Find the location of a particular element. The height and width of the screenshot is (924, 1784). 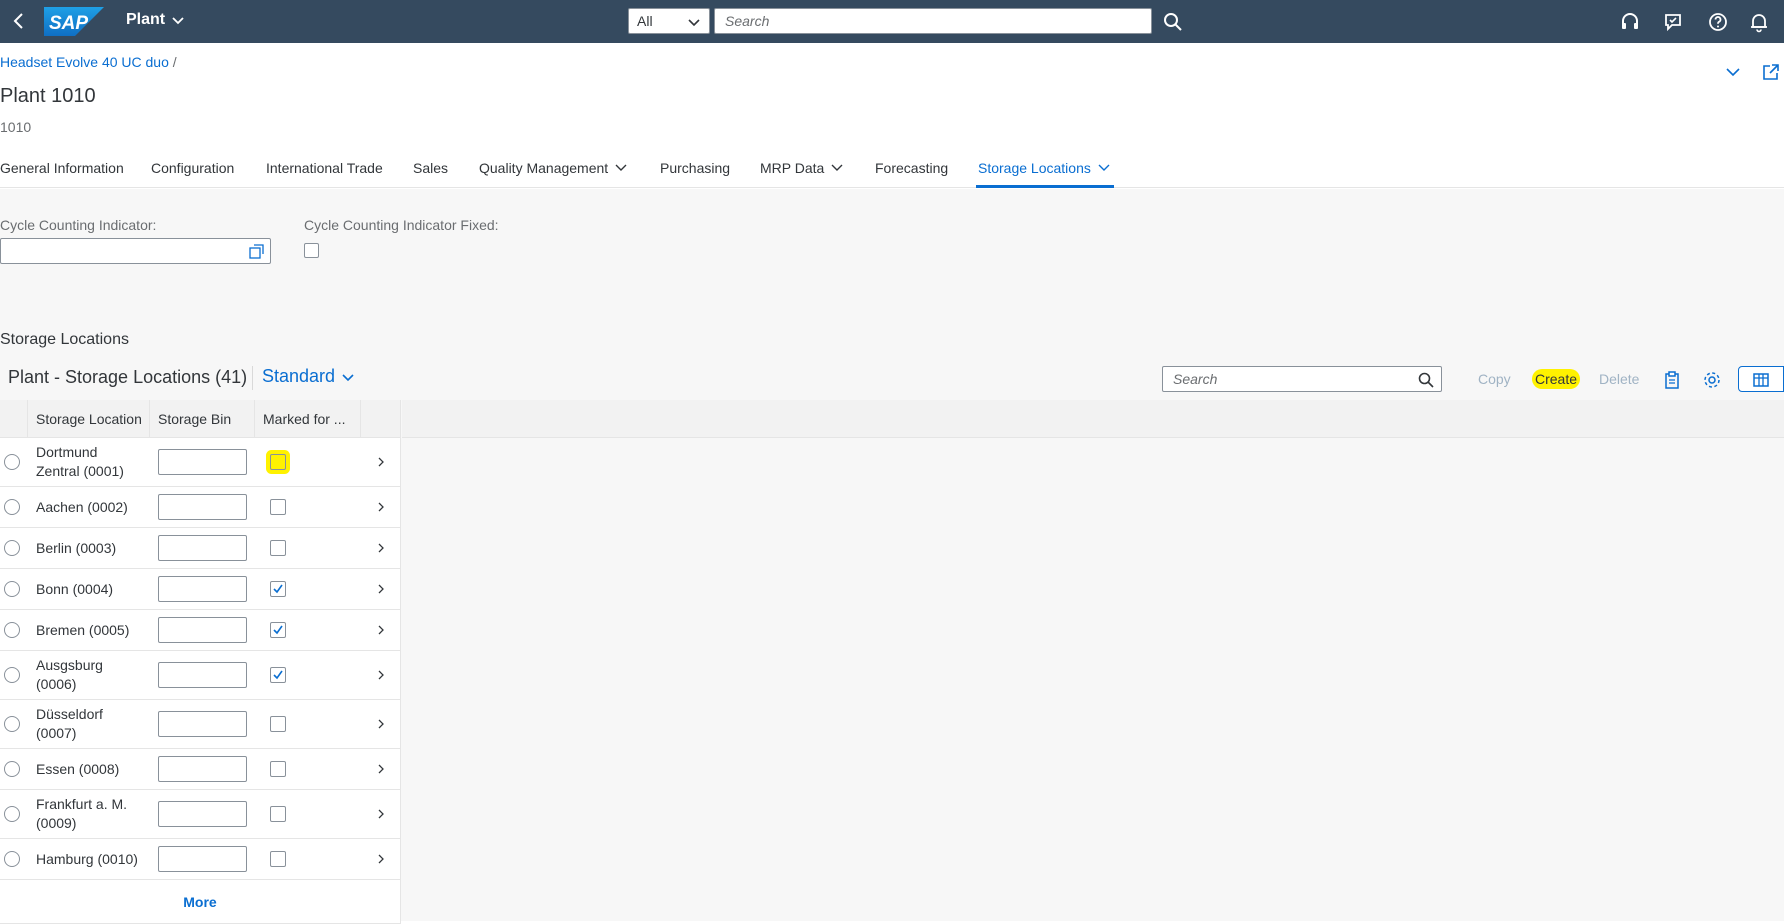

tab-general-information: General Information is located at coordinates (62, 168).